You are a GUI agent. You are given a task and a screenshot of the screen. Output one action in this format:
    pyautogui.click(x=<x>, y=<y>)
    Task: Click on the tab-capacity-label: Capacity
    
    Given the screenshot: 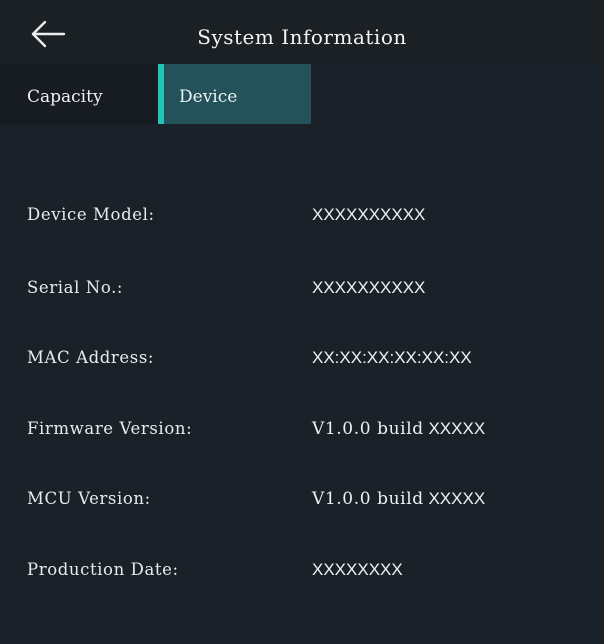 What is the action you would take?
    pyautogui.click(x=65, y=97)
    